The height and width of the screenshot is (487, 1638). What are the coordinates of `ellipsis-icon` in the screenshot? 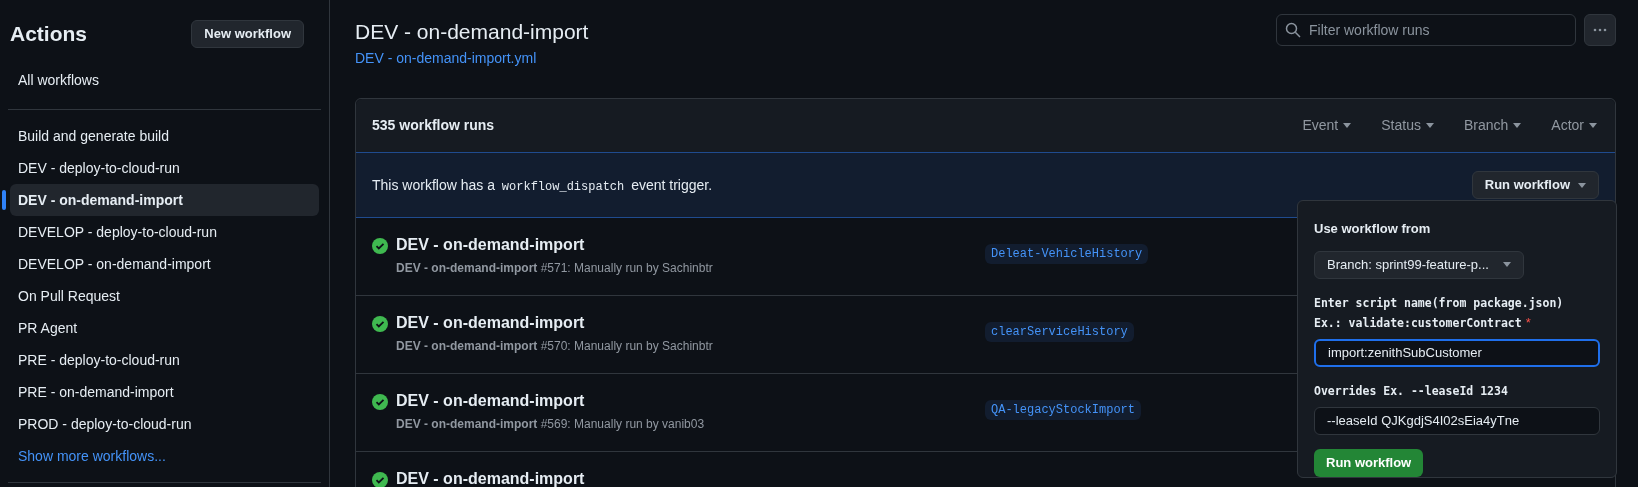 It's located at (1600, 30).